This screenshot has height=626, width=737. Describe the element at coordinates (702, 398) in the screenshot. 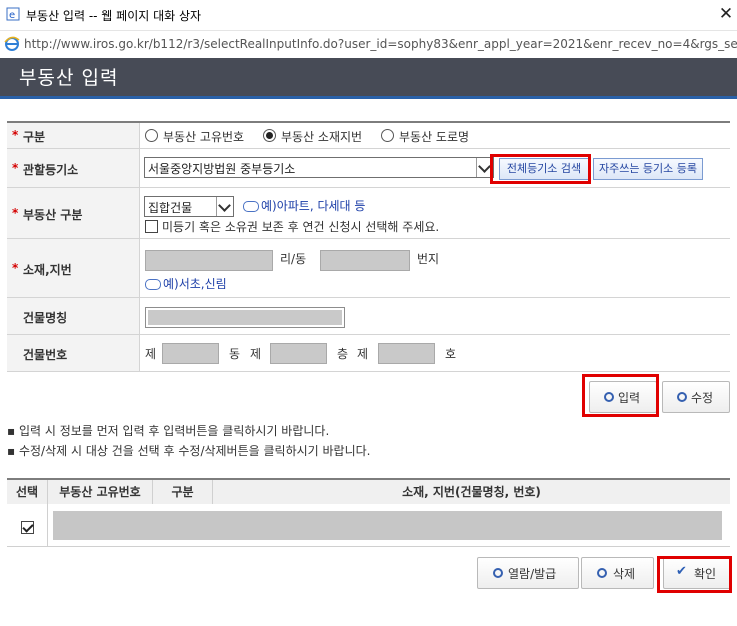

I see `edit-button-label: 수정` at that location.